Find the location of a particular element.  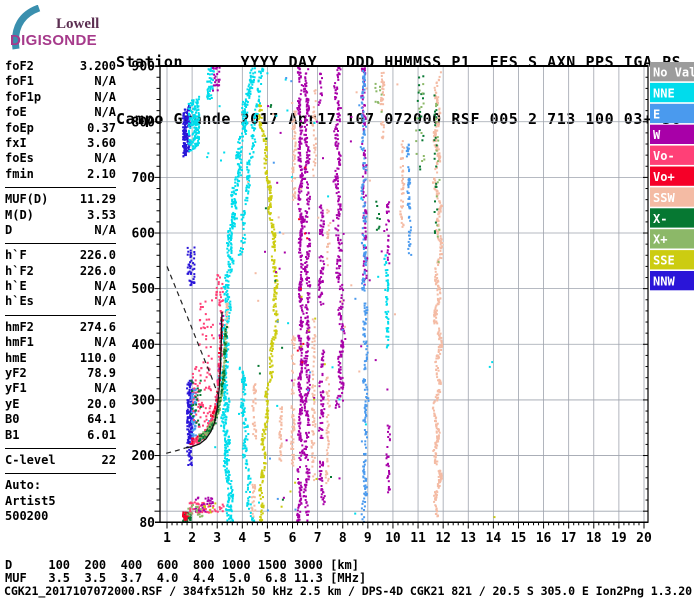

x-axis-labels: 1 2 3 4 5 6 7 8 9 10 11 12 13 14 15 16 17 18 19 20 is located at coordinates (407, 538).